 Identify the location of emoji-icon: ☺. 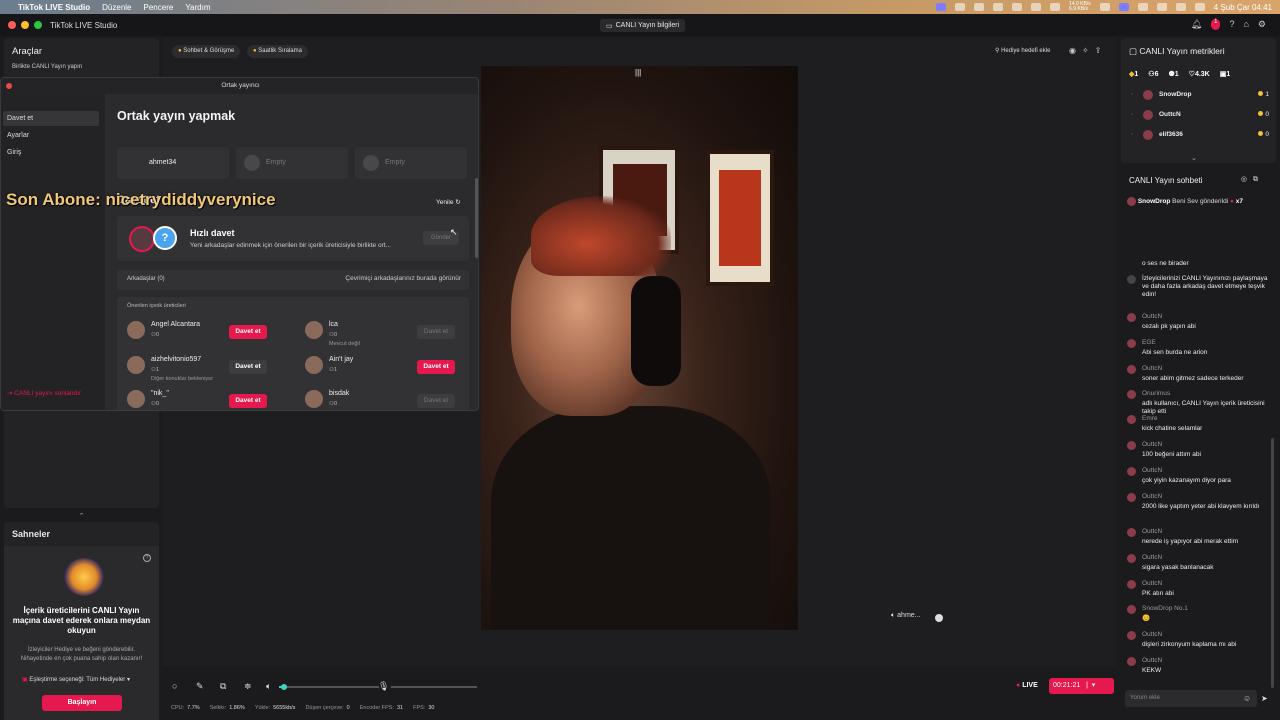
(1247, 698).